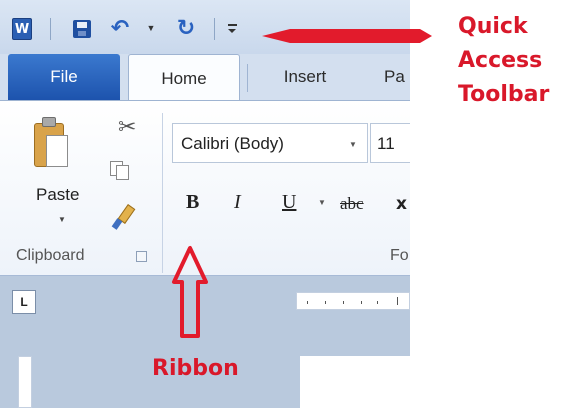  Describe the element at coordinates (305, 77) in the screenshot. I see `tab-insert: Insert` at that location.